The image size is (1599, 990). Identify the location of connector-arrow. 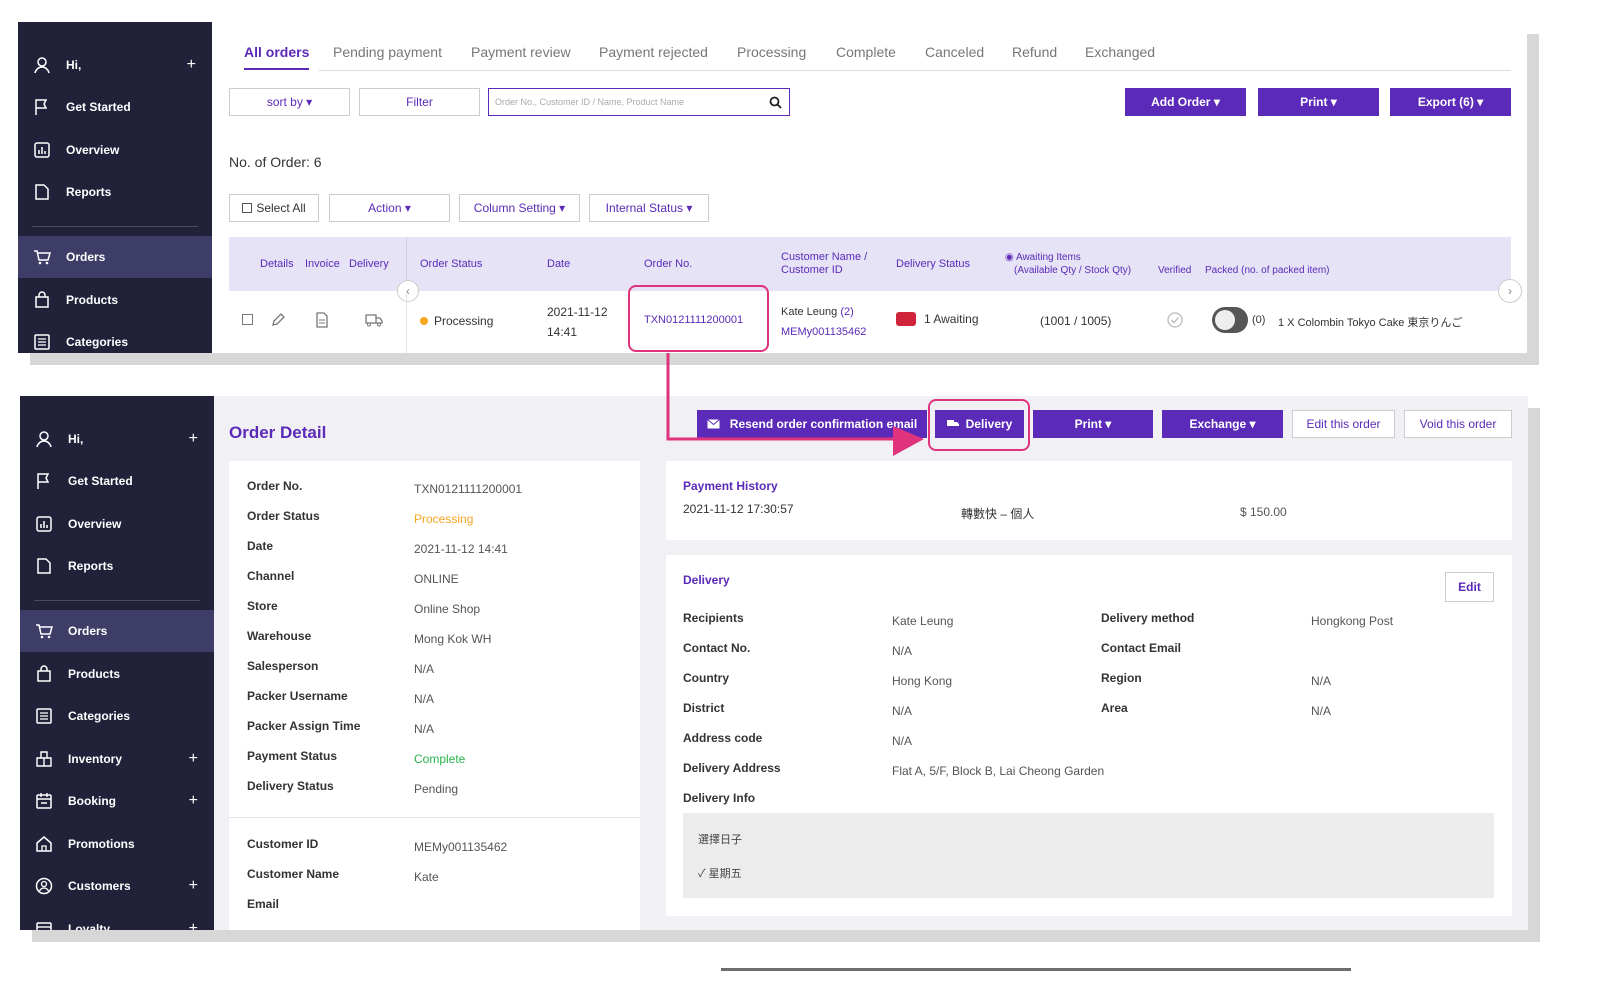
(795, 404).